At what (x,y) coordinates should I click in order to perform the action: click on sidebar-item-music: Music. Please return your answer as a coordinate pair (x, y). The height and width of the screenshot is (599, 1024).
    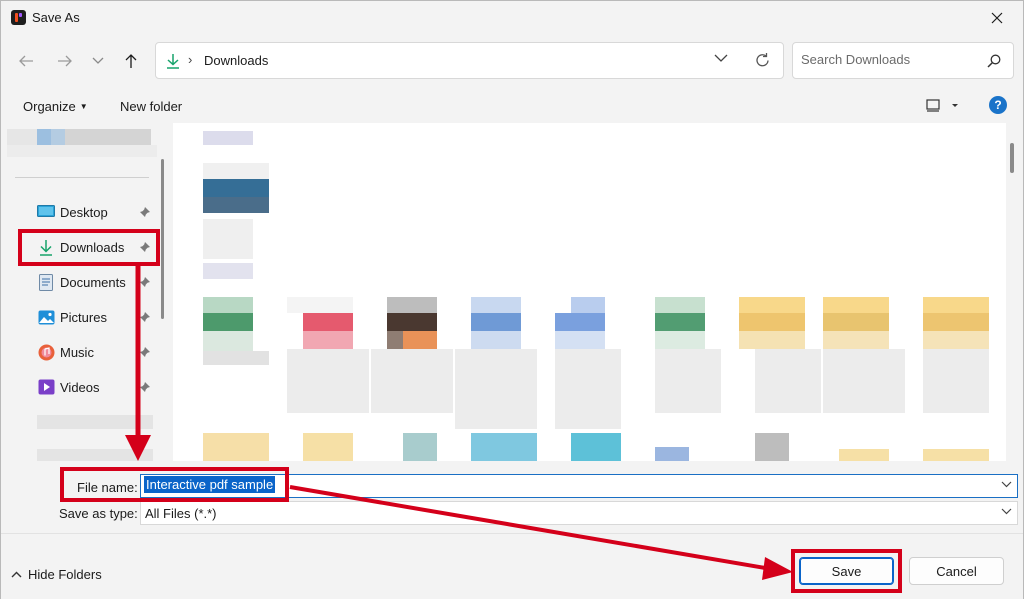
    Looking at the image, I should click on (65, 352).